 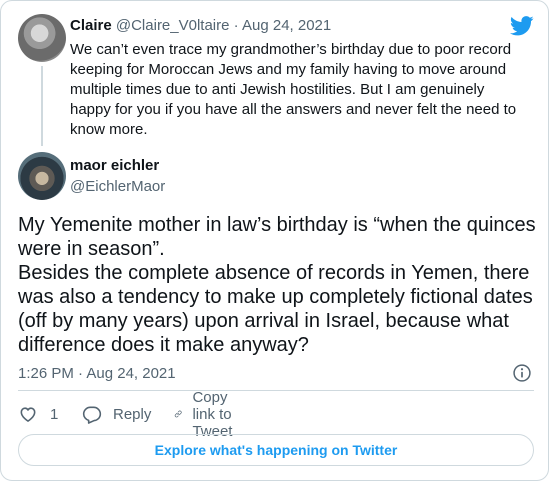 What do you see at coordinates (178, 414) in the screenshot?
I see `link-icon` at bounding box center [178, 414].